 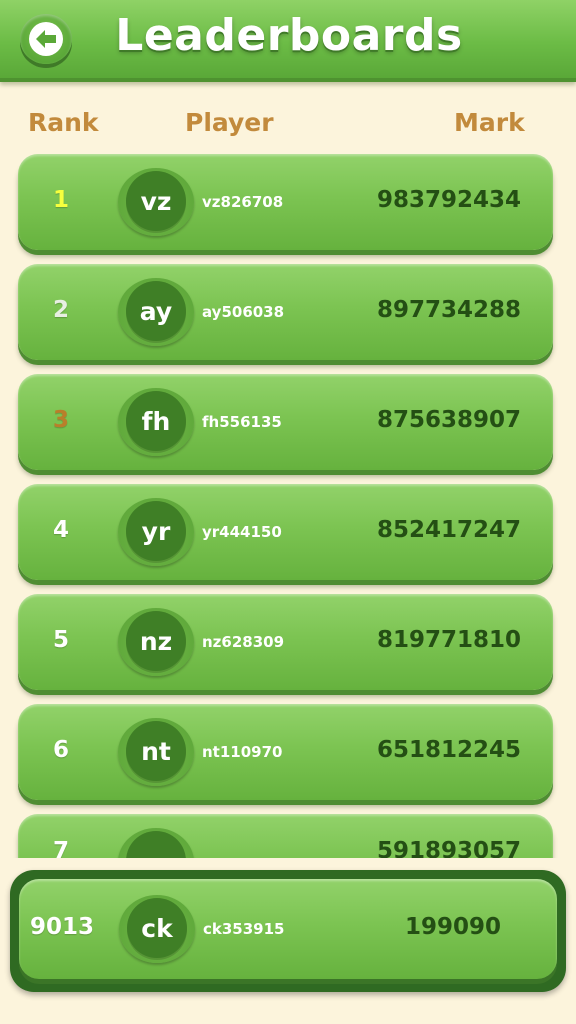 I want to click on avatar: vz, so click(x=156, y=201).